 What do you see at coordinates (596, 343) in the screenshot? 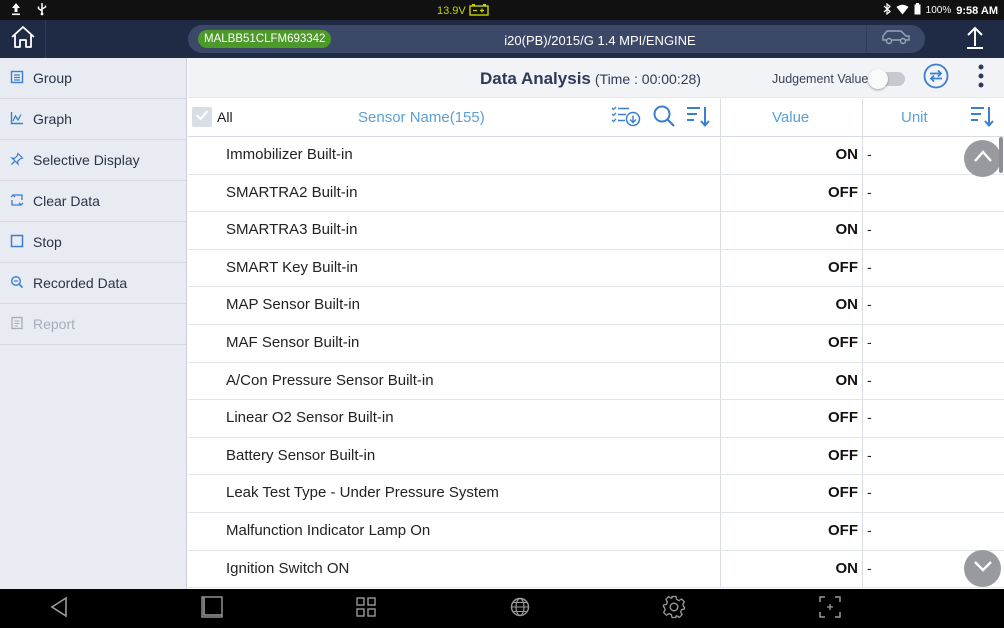
I see `table-row: MAF Sensor Built-in OFF -` at bounding box center [596, 343].